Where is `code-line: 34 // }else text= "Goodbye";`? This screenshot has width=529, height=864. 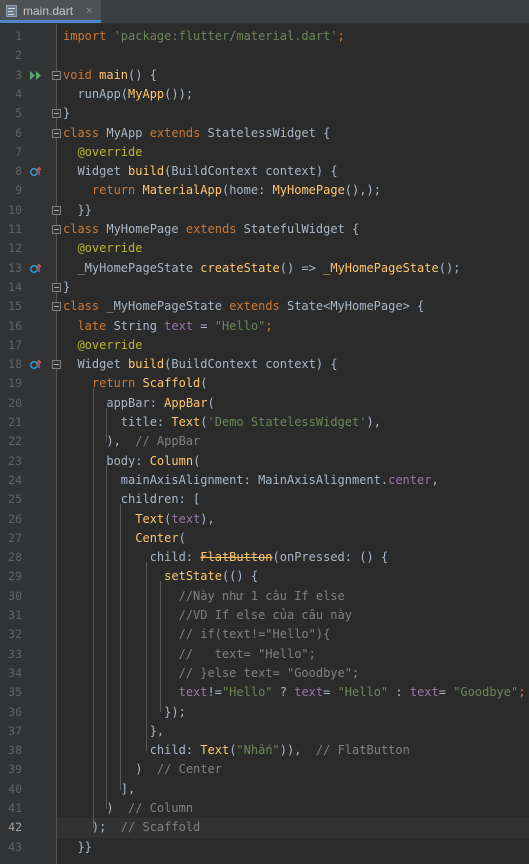
code-line: 34 // }else text= "Goodbye"; is located at coordinates (264, 673).